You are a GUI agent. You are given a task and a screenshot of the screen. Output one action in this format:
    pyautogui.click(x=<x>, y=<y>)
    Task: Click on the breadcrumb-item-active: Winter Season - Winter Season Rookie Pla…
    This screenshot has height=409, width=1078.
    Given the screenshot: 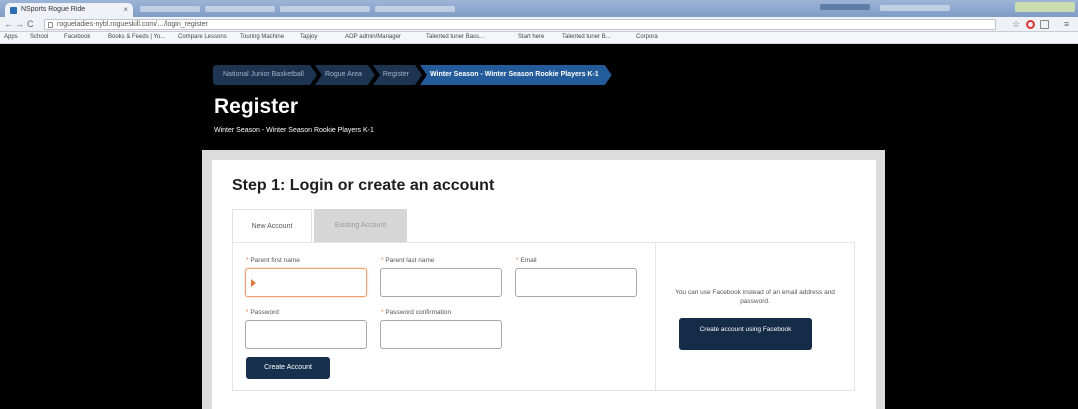 What is the action you would take?
    pyautogui.click(x=516, y=75)
    